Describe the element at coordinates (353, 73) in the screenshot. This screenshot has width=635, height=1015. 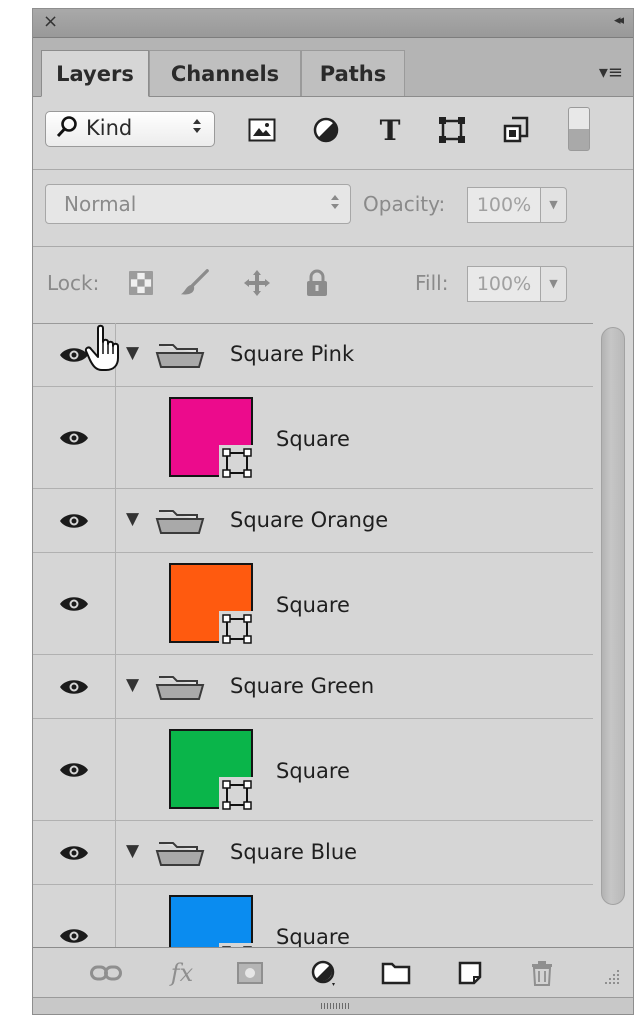
I see `tab-paths: Paths` at that location.